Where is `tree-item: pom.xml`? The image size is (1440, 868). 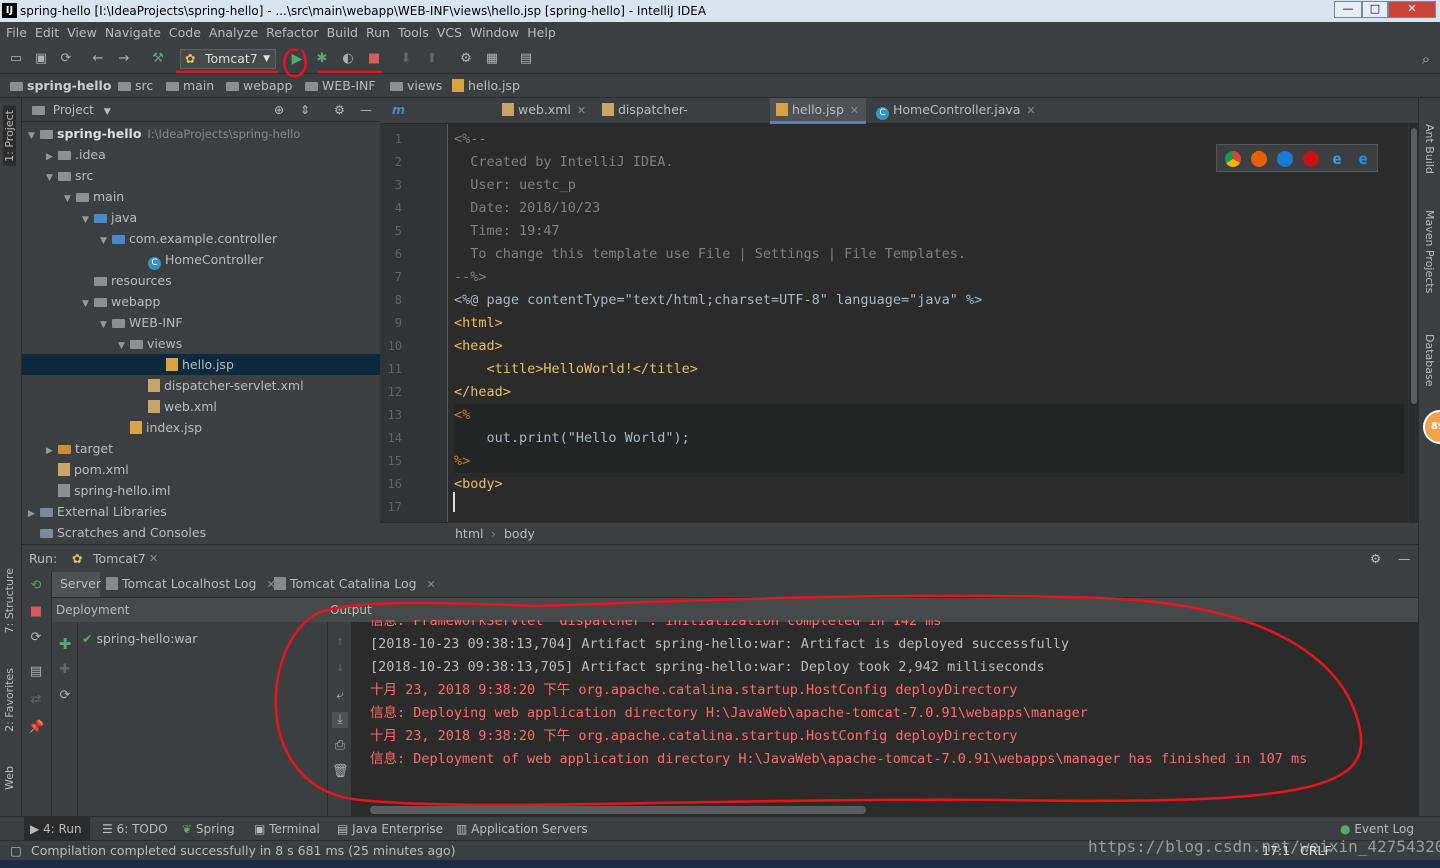 tree-item: pom.xml is located at coordinates (201, 469).